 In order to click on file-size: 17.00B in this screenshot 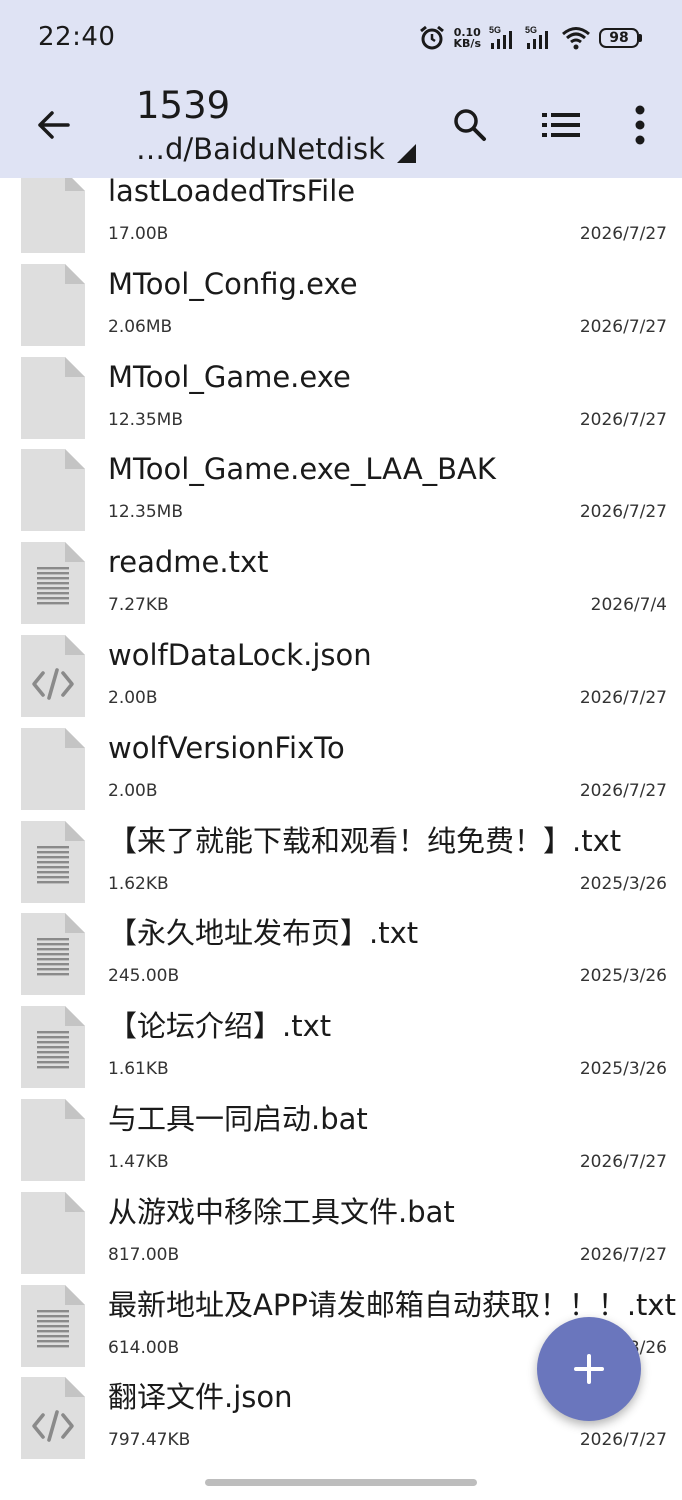, I will do `click(138, 234)`.